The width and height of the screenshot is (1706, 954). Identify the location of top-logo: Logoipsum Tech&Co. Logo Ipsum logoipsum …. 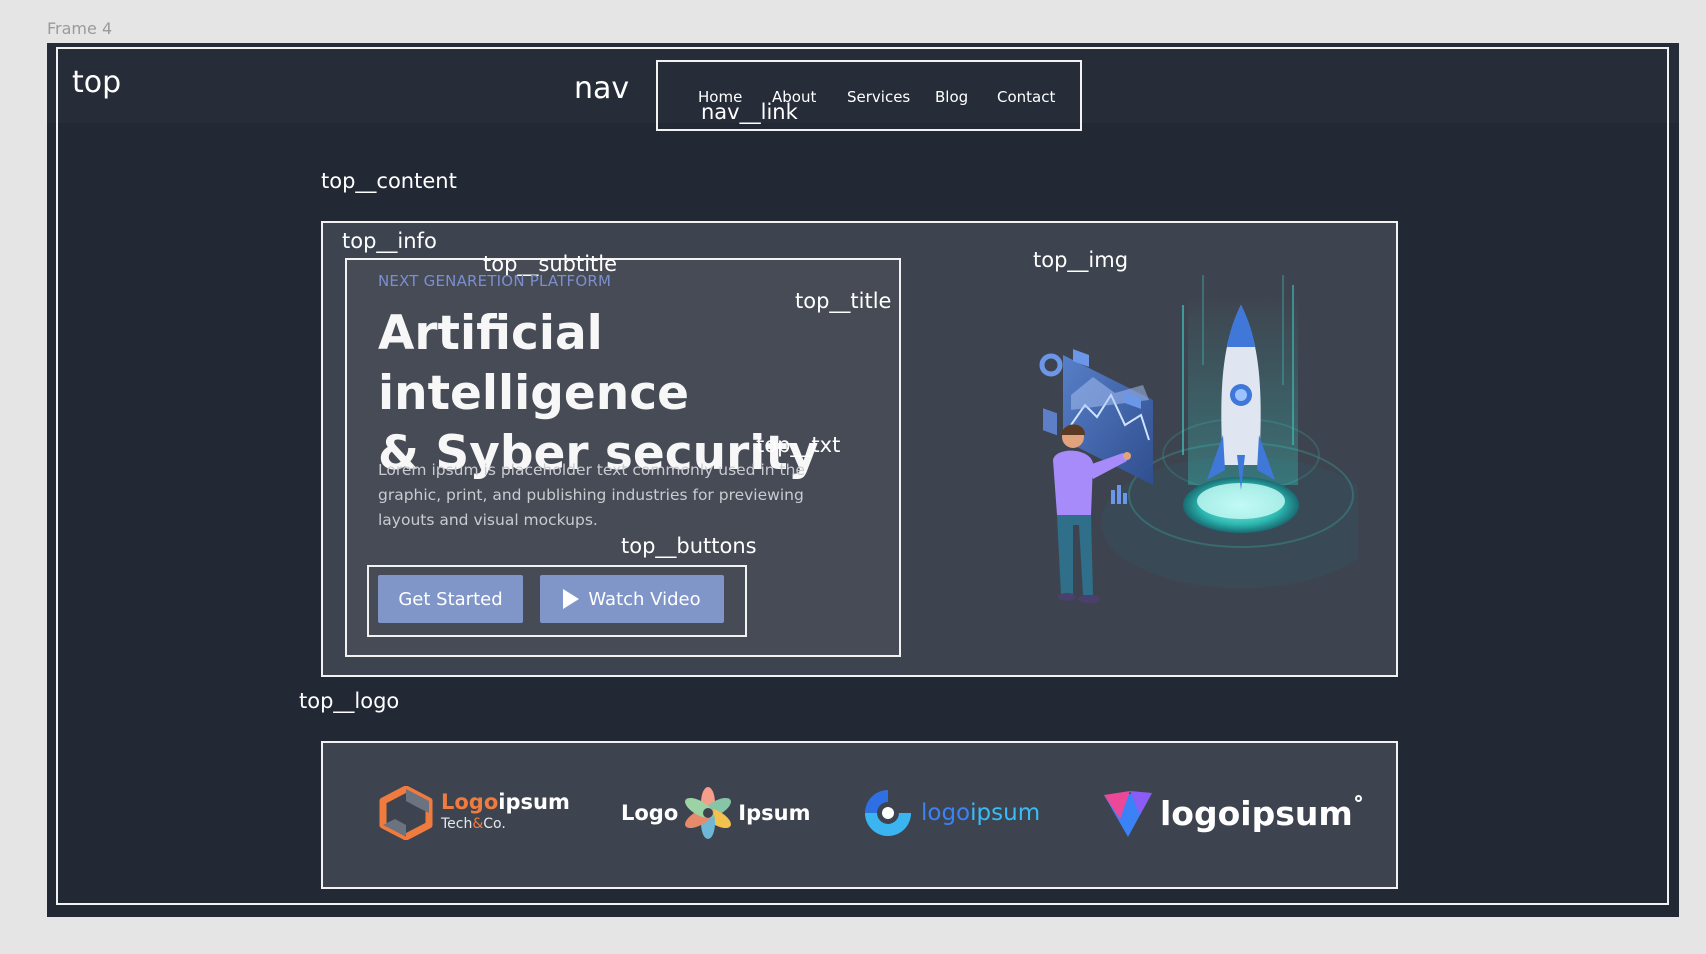
(859, 815).